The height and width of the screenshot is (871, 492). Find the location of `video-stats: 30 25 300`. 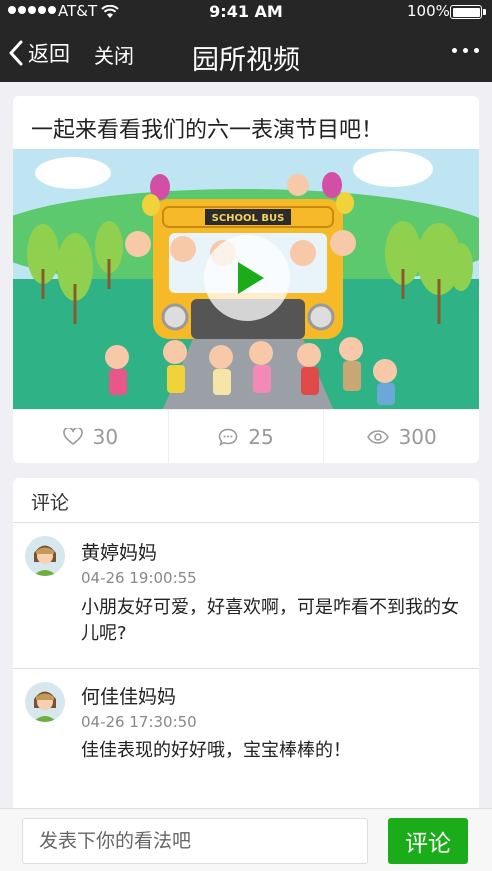

video-stats: 30 25 300 is located at coordinates (246, 436).